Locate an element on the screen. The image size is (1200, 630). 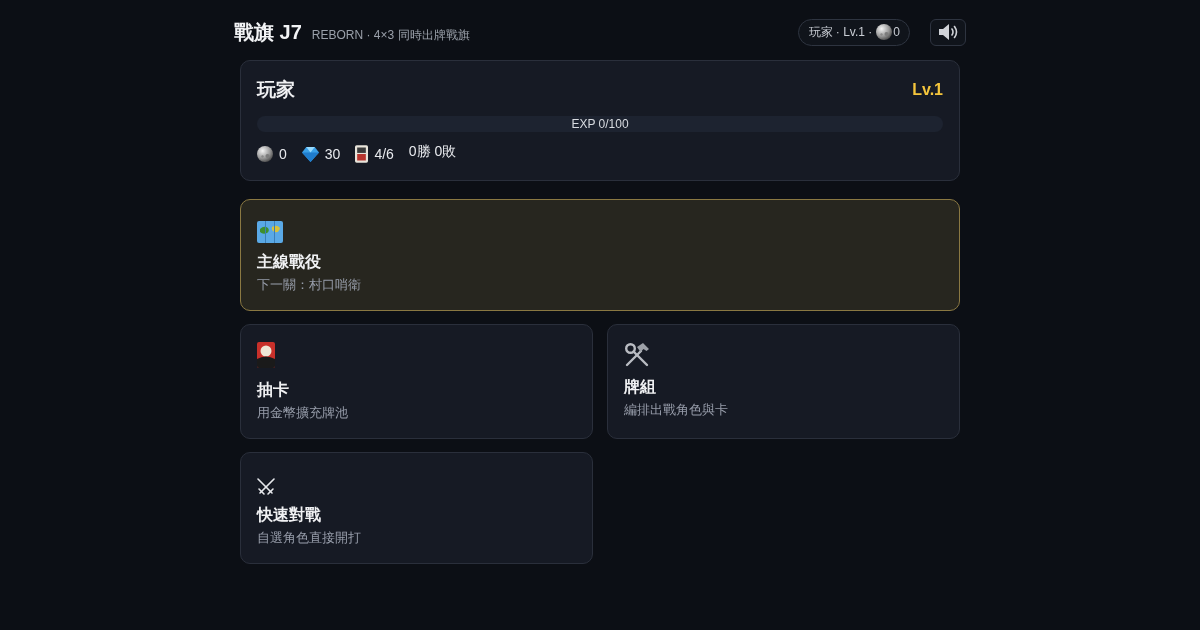
app-subtitle: REBORN · 4×3 同時出牌戰旗 is located at coordinates (390, 35).